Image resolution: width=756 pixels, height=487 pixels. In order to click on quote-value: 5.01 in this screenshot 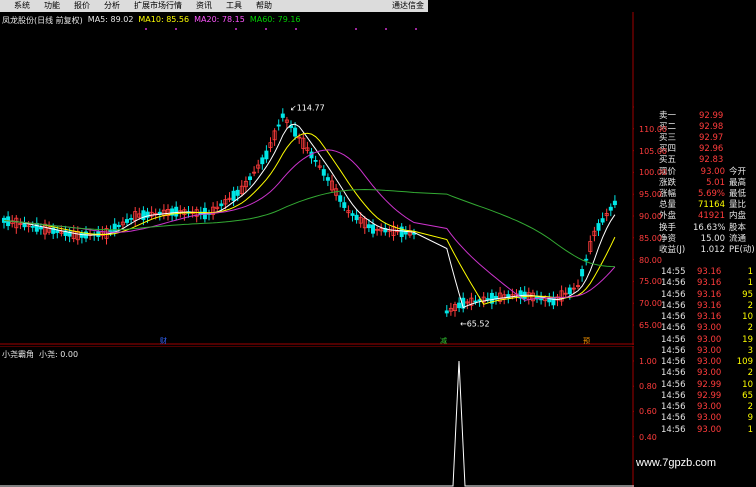, I will do `click(715, 183)`.